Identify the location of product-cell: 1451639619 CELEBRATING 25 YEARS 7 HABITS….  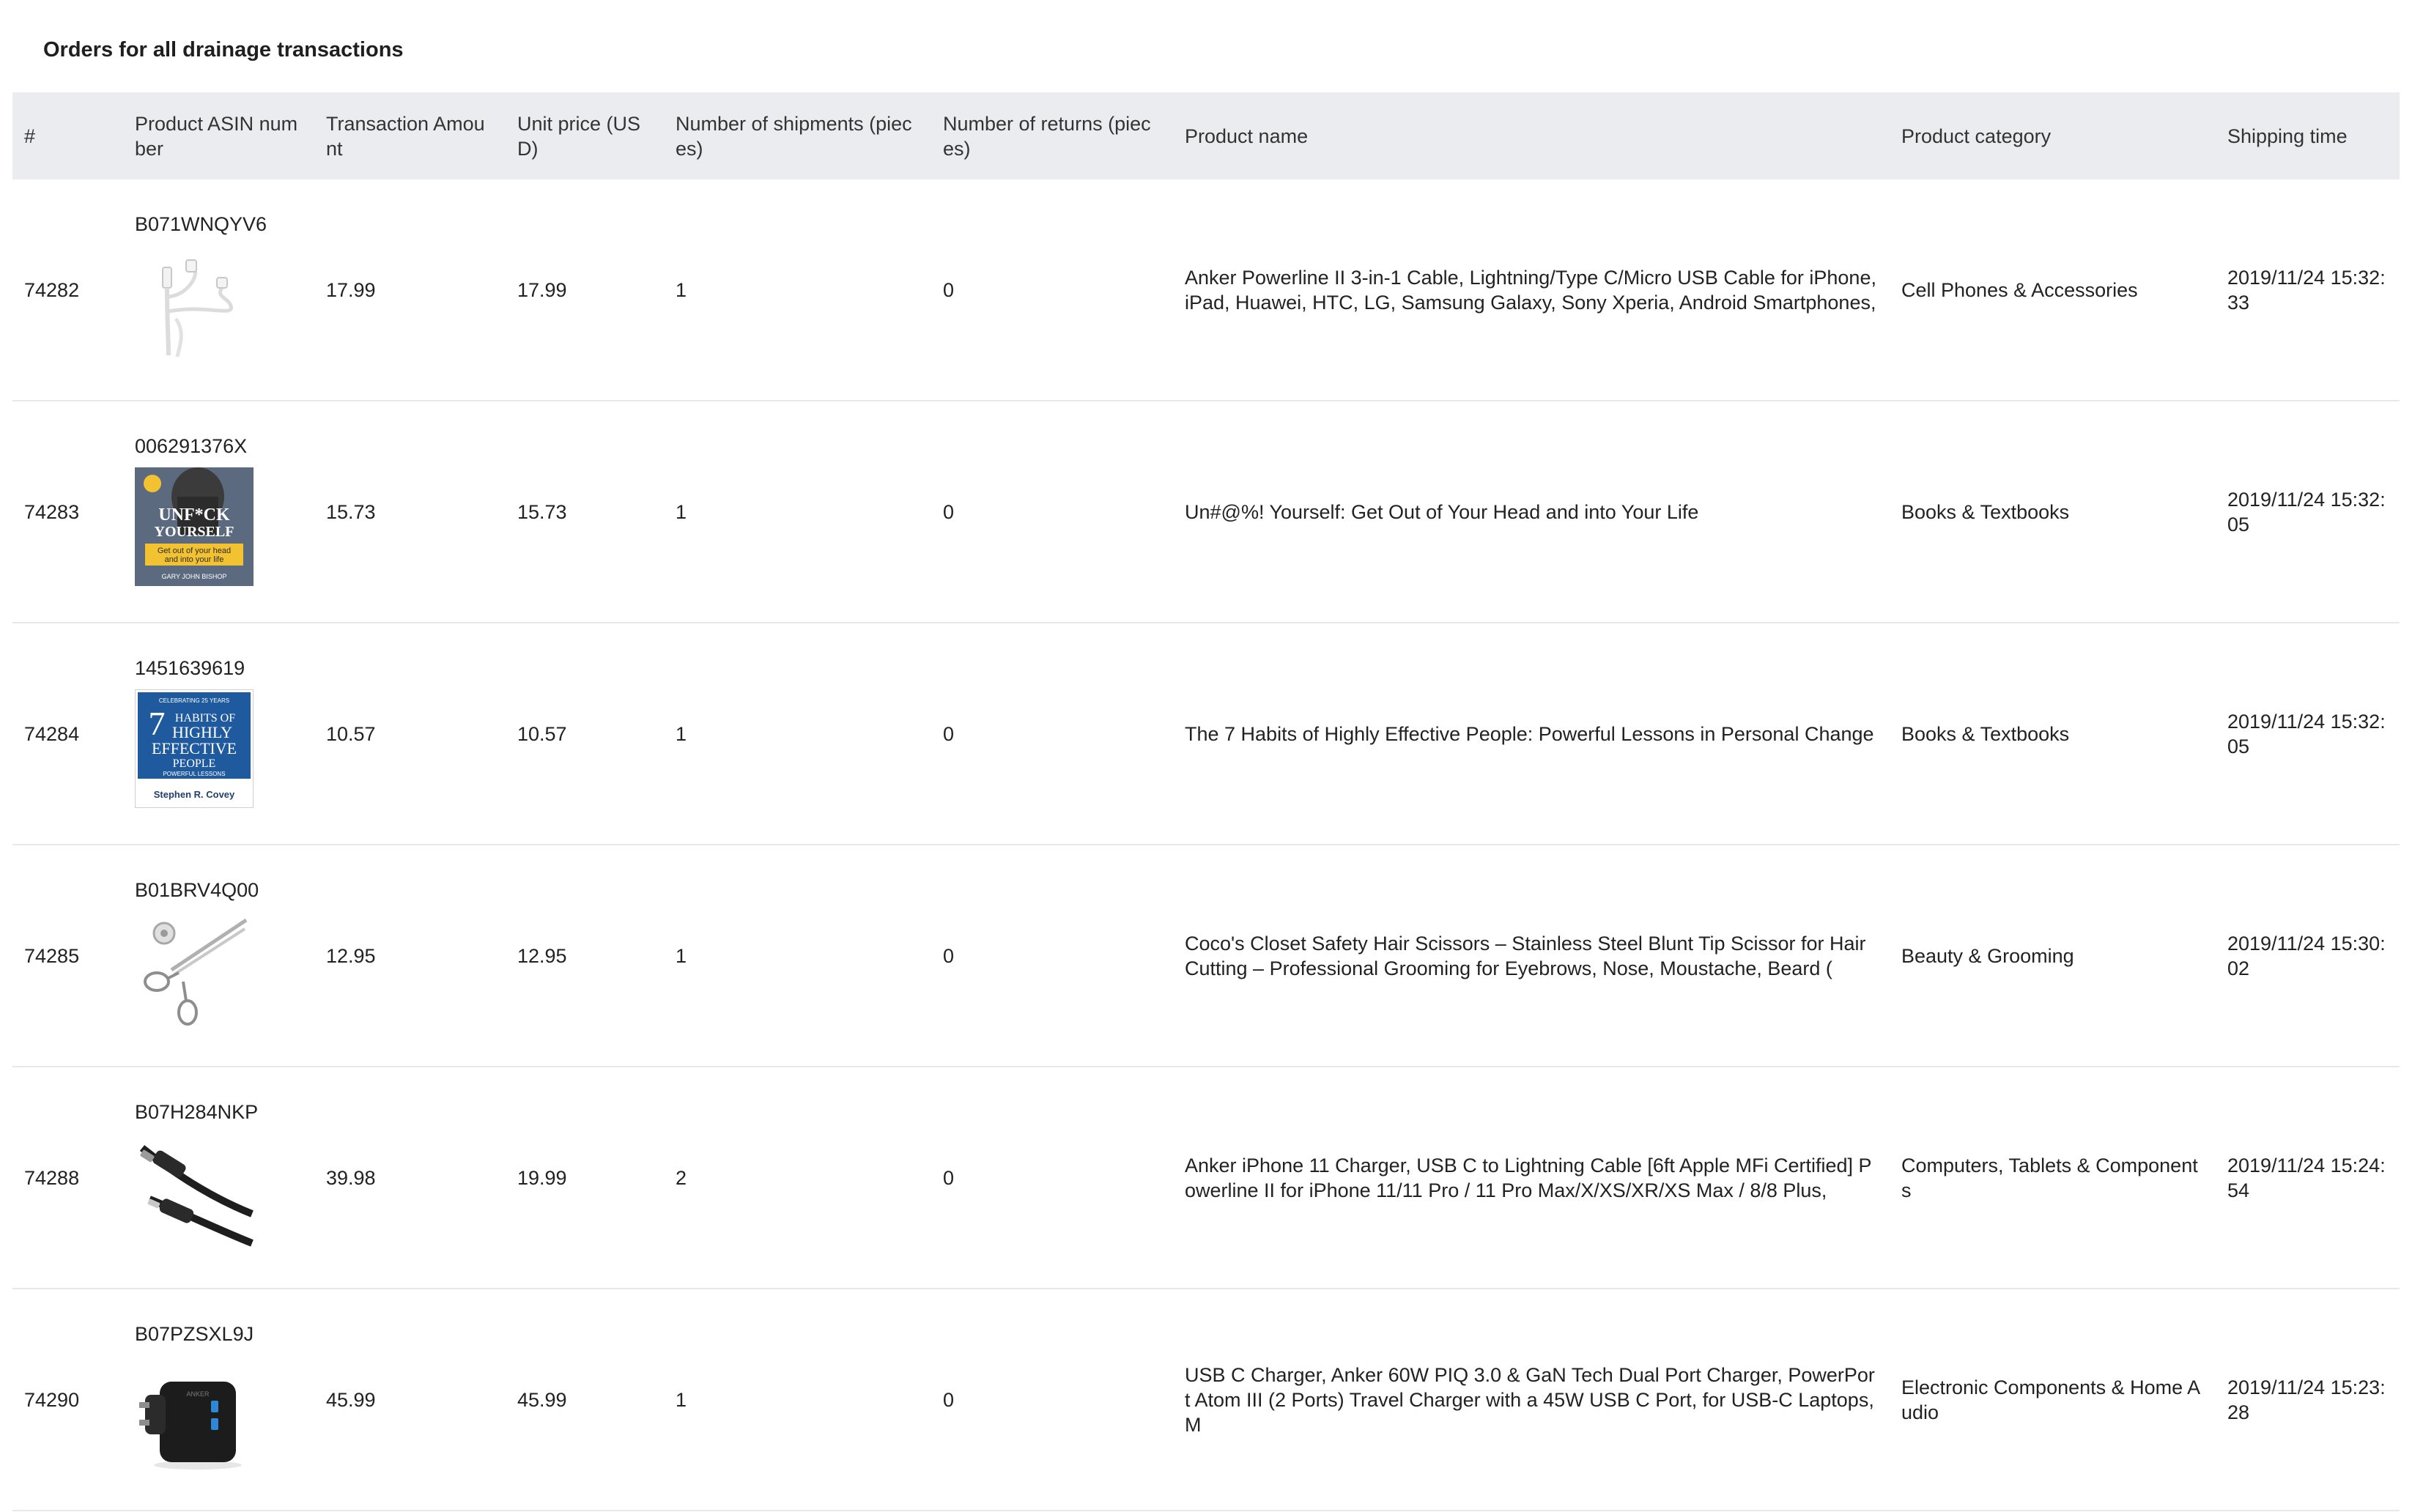
(218, 734).